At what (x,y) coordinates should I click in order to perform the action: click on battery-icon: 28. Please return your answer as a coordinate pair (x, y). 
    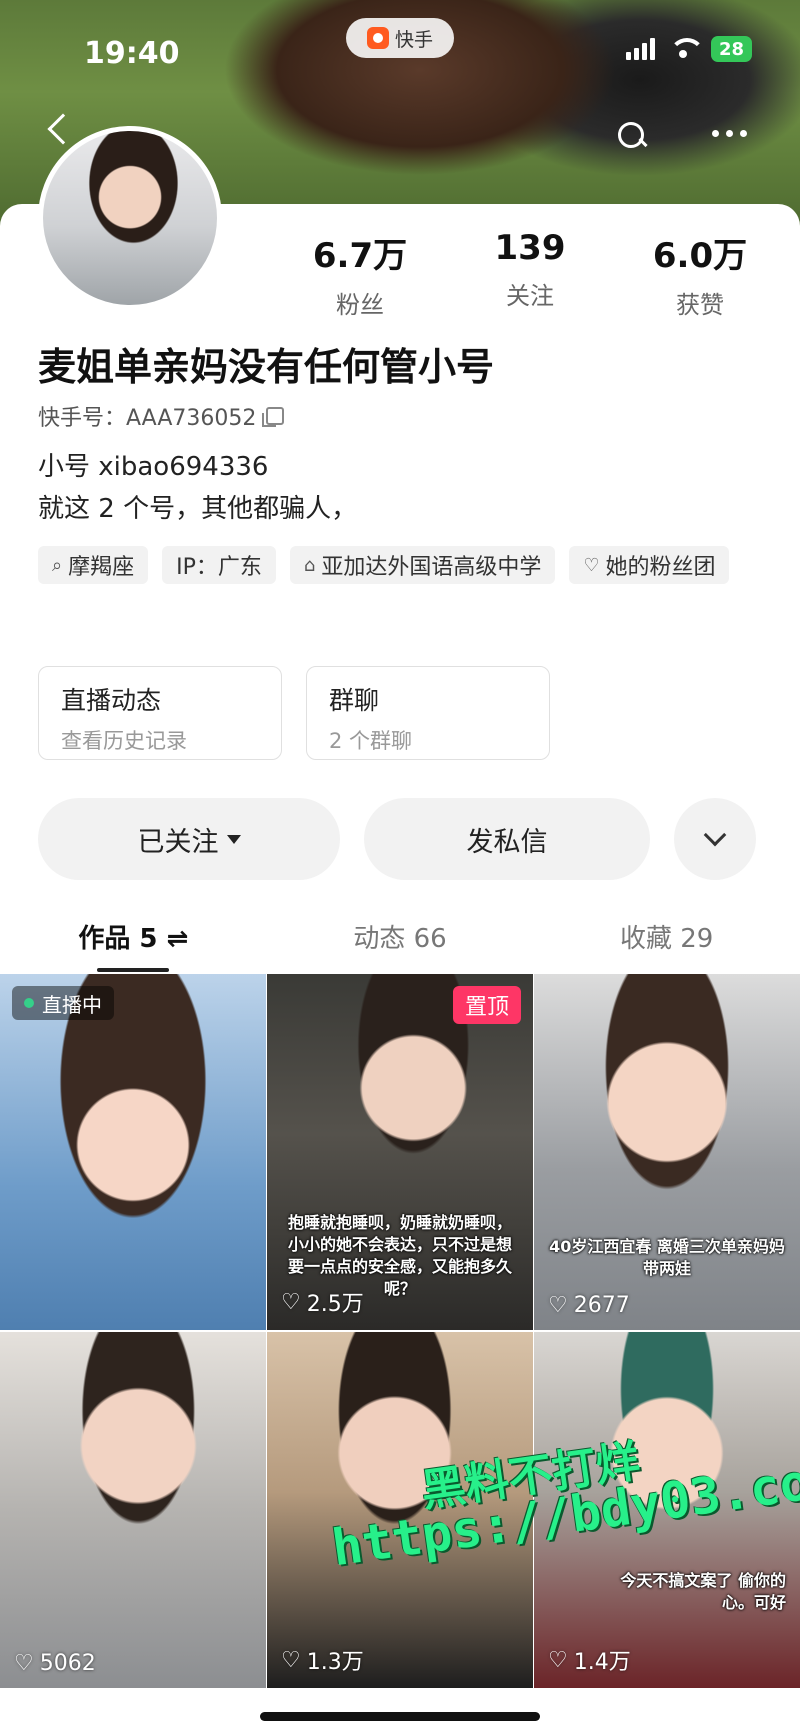
    Looking at the image, I should click on (731, 49).